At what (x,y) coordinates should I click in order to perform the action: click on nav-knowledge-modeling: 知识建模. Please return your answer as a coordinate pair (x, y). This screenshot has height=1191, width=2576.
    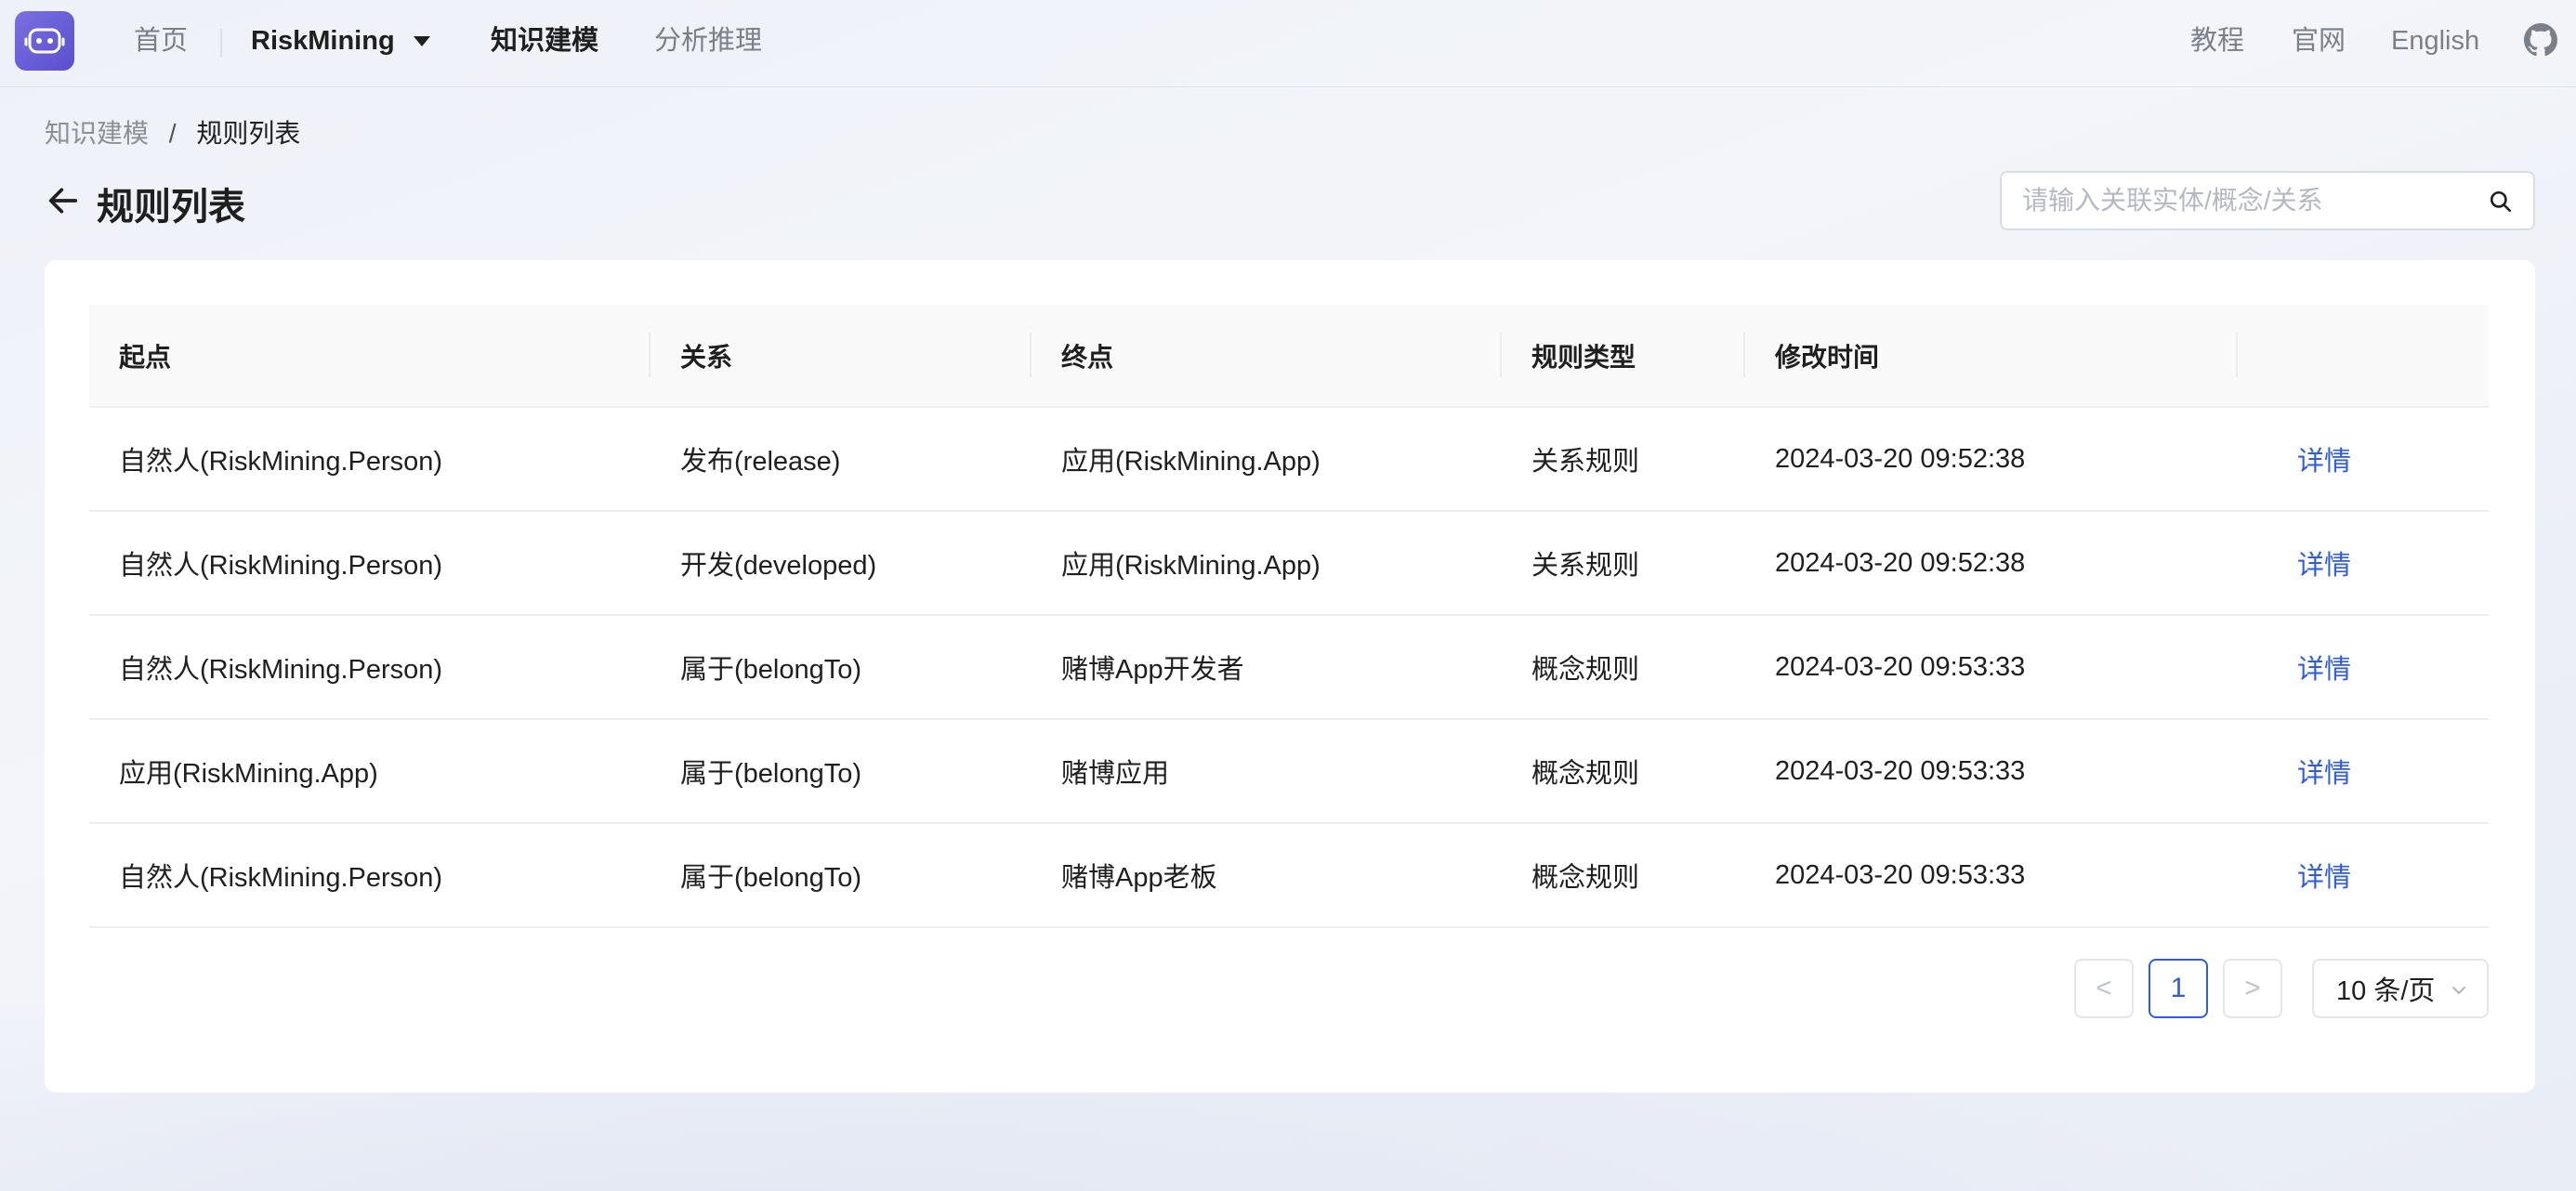
    Looking at the image, I should click on (544, 41).